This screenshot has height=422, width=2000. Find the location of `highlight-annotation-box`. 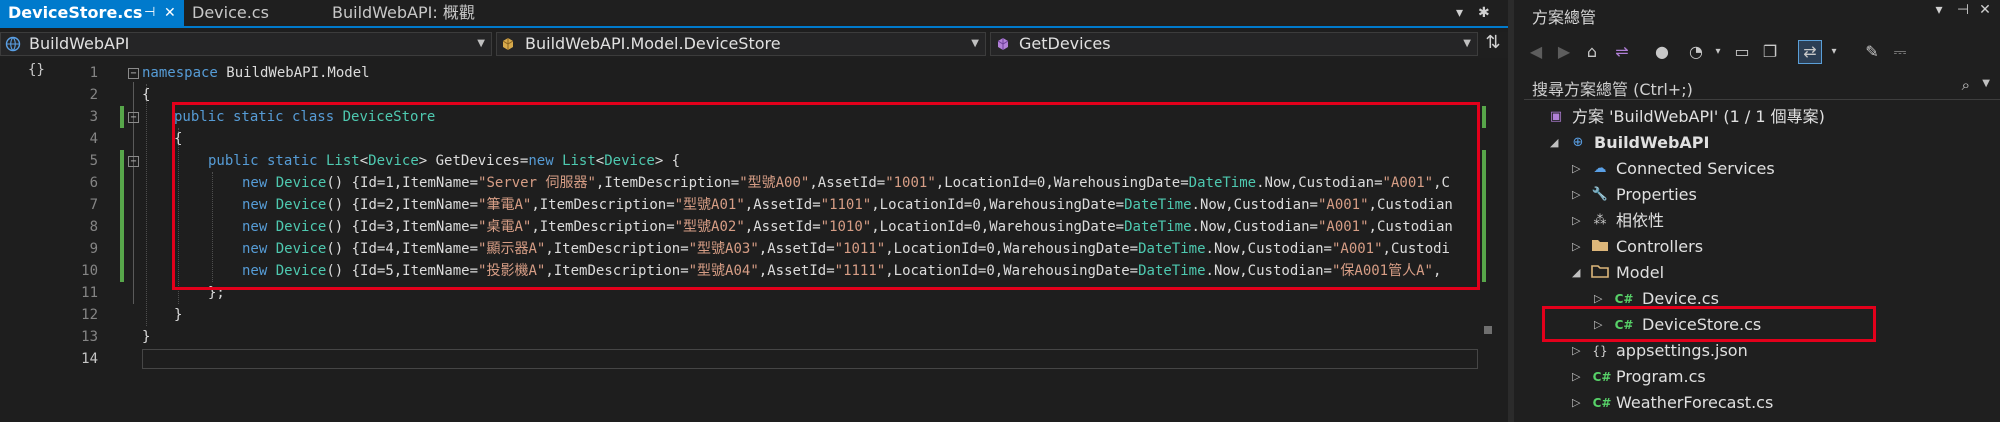

highlight-annotation-box is located at coordinates (1709, 324).